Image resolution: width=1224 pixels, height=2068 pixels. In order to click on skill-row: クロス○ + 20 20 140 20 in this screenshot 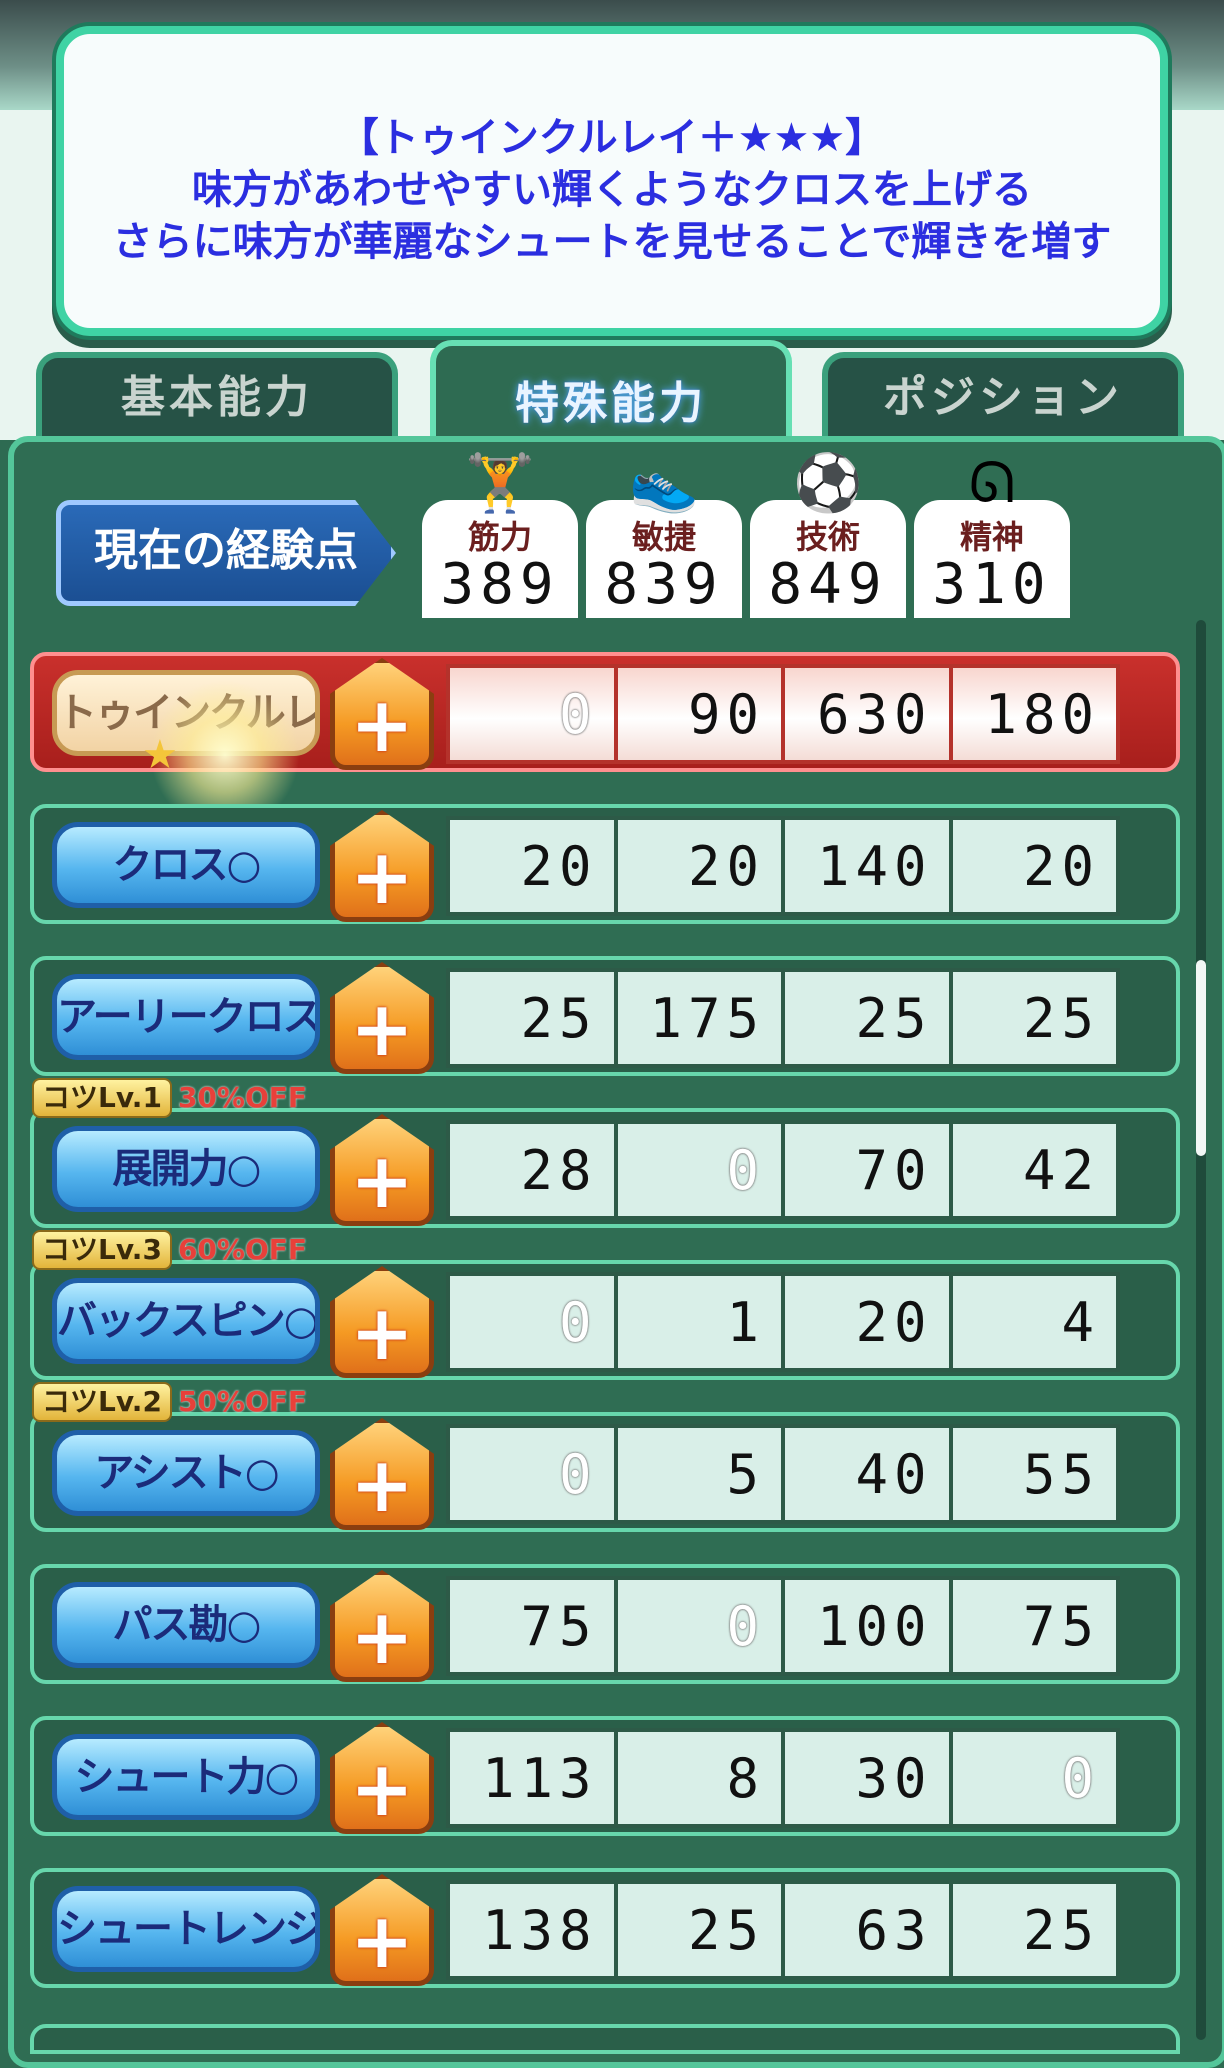, I will do `click(605, 864)`.